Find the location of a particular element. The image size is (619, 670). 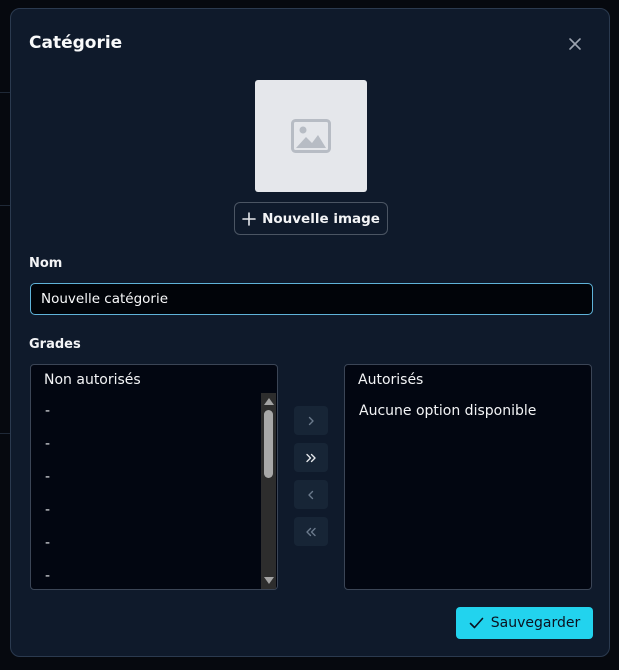

plus-icon is located at coordinates (249, 218).